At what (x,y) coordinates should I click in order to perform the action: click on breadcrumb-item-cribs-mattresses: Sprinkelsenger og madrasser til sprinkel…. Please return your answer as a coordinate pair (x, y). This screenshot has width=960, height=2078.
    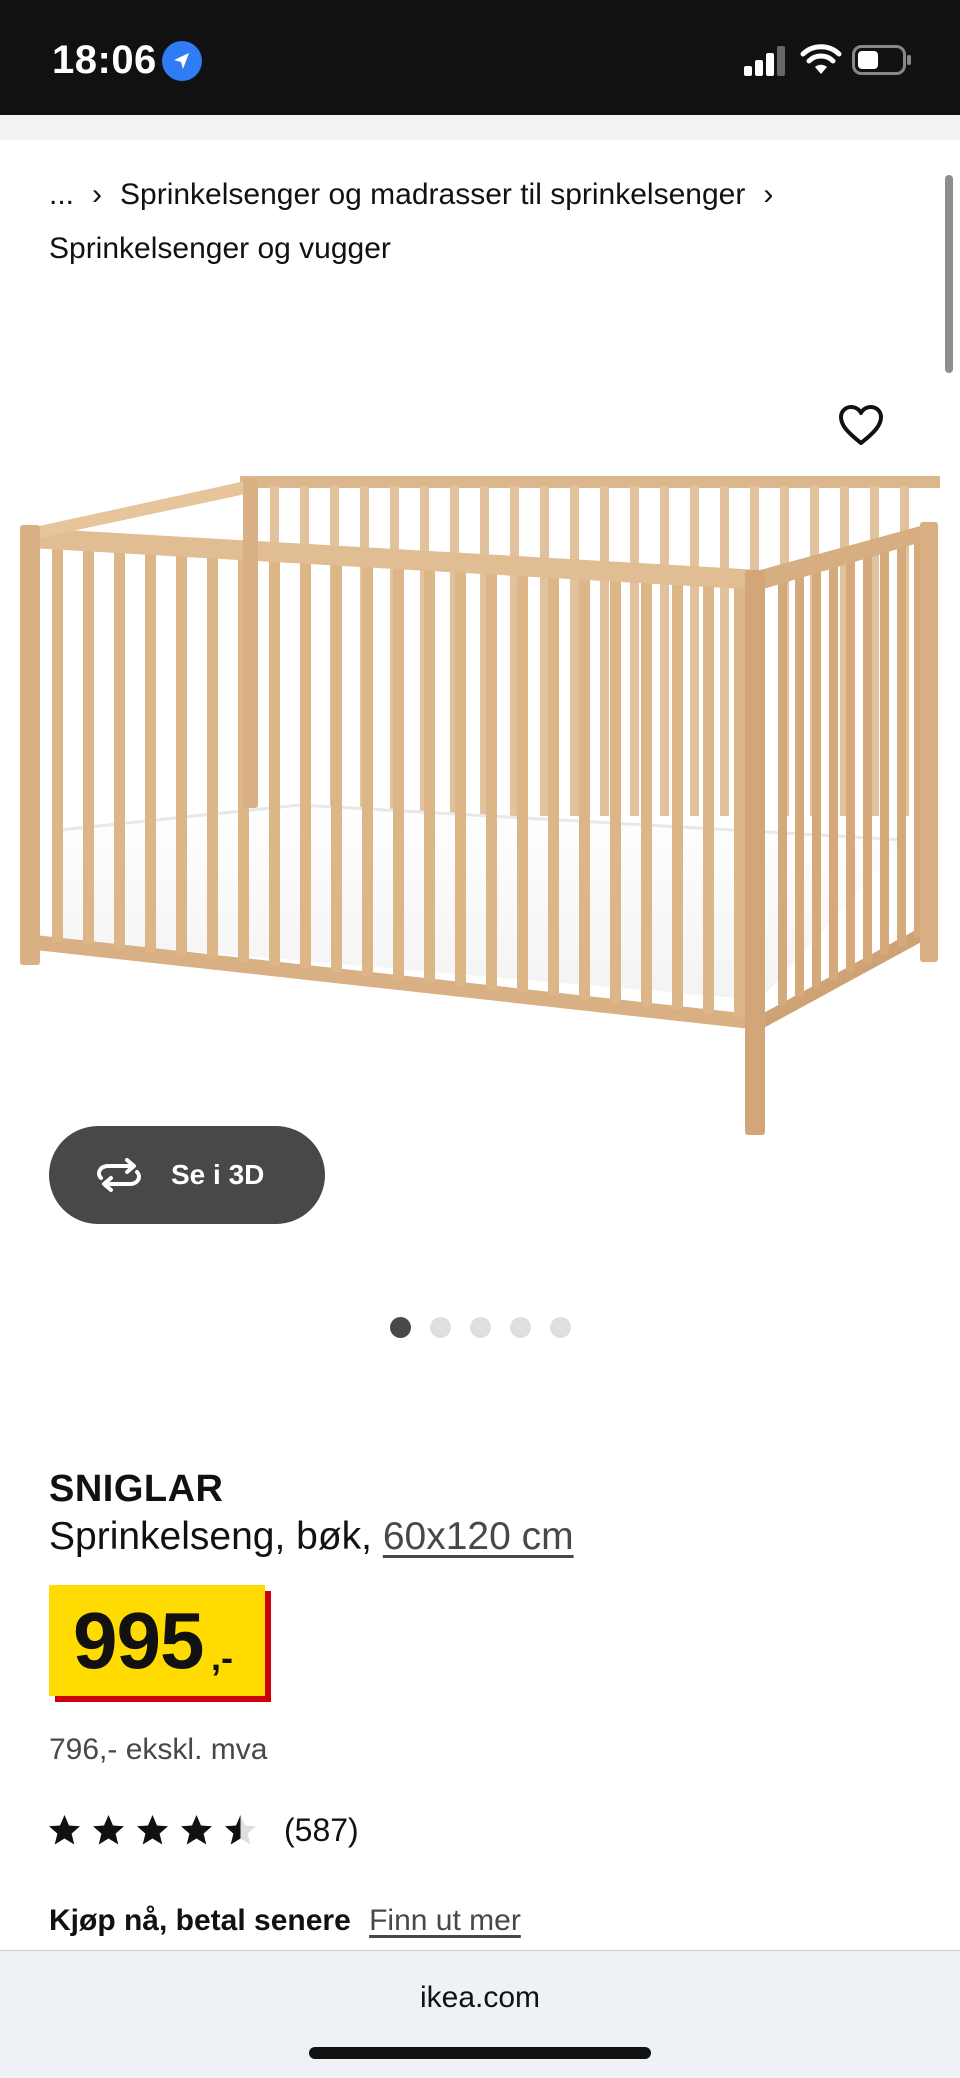
    Looking at the image, I should click on (432, 194).